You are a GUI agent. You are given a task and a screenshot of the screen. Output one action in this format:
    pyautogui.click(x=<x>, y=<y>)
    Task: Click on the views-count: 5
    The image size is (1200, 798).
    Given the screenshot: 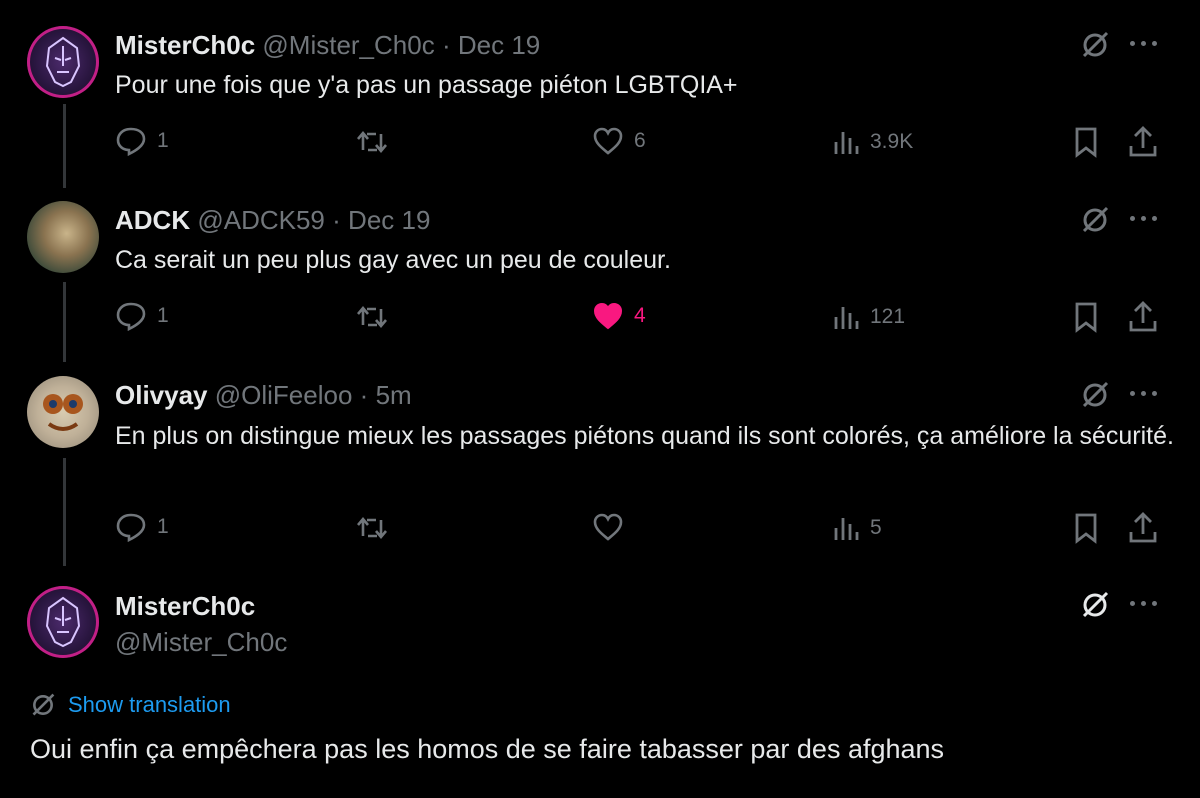 What is the action you would take?
    pyautogui.click(x=876, y=527)
    